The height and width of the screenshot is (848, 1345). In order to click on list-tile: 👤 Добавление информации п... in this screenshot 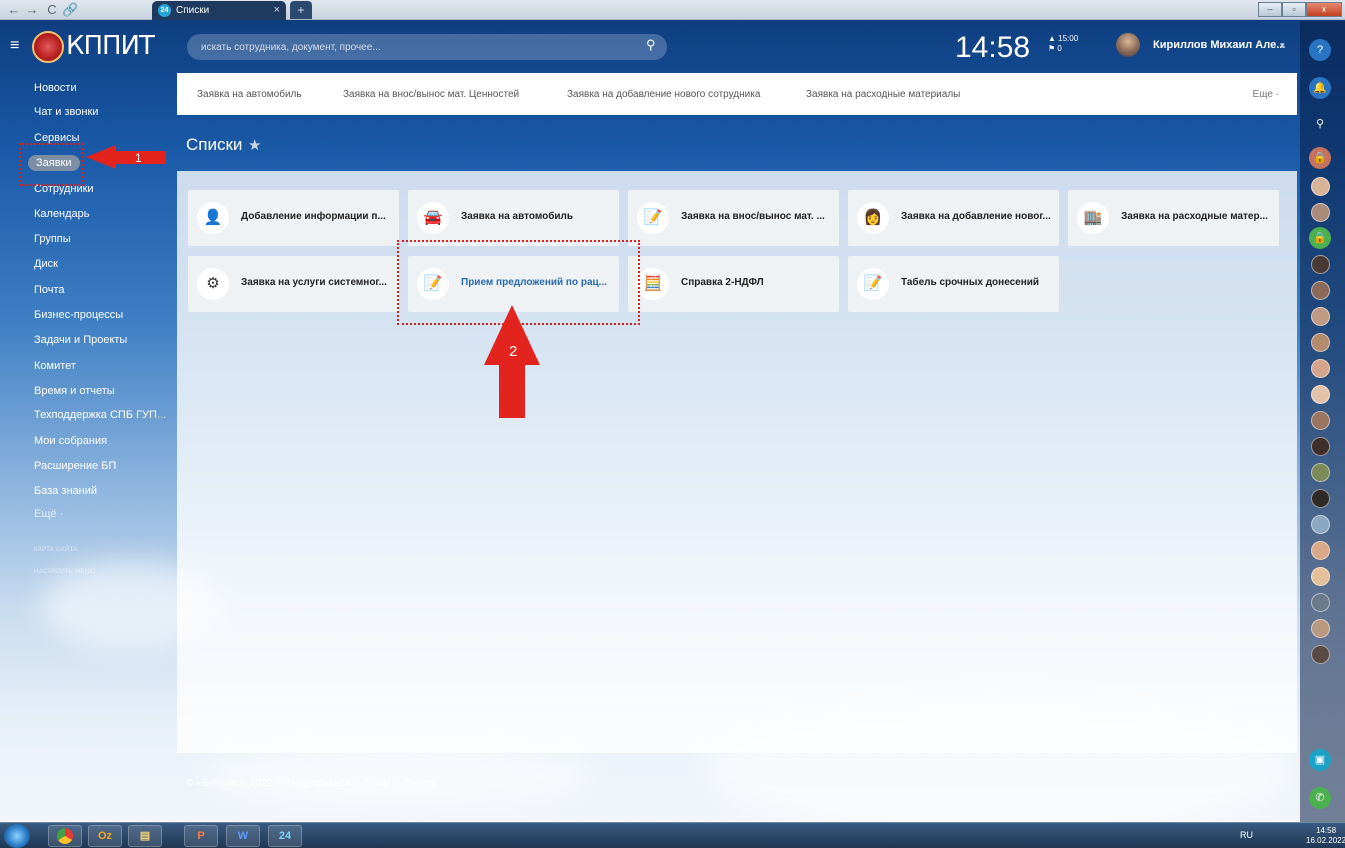, I will do `click(293, 218)`.